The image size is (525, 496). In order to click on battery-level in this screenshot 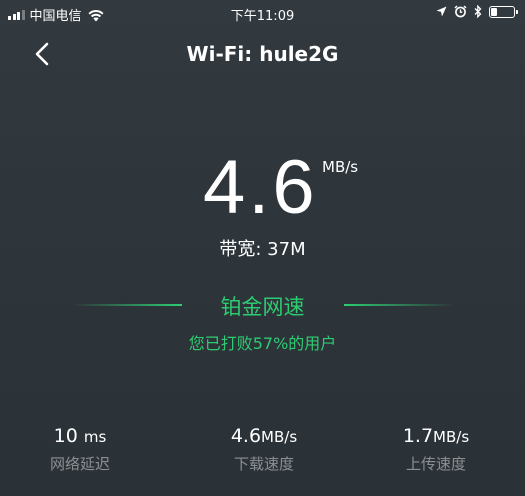, I will do `click(494, 11)`.